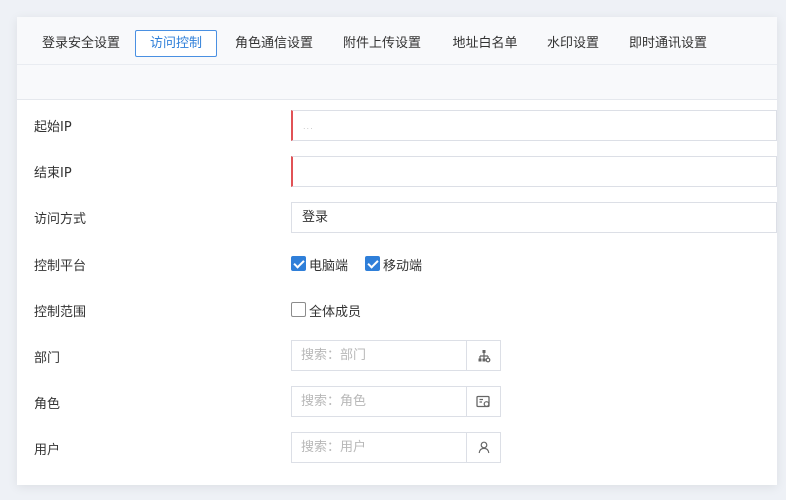 Image resolution: width=786 pixels, height=500 pixels. What do you see at coordinates (274, 43) in the screenshot?
I see `tab-role-communication: 角色通信设置` at bounding box center [274, 43].